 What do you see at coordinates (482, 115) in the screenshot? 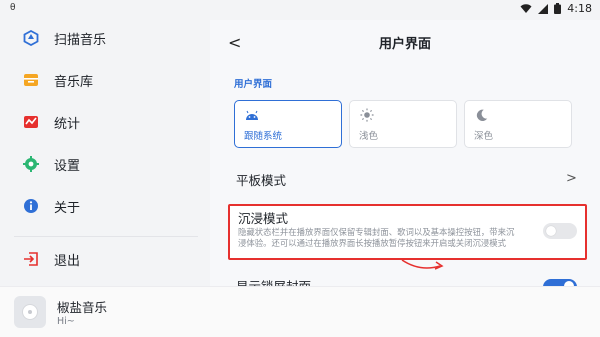
I see `moon-icon` at bounding box center [482, 115].